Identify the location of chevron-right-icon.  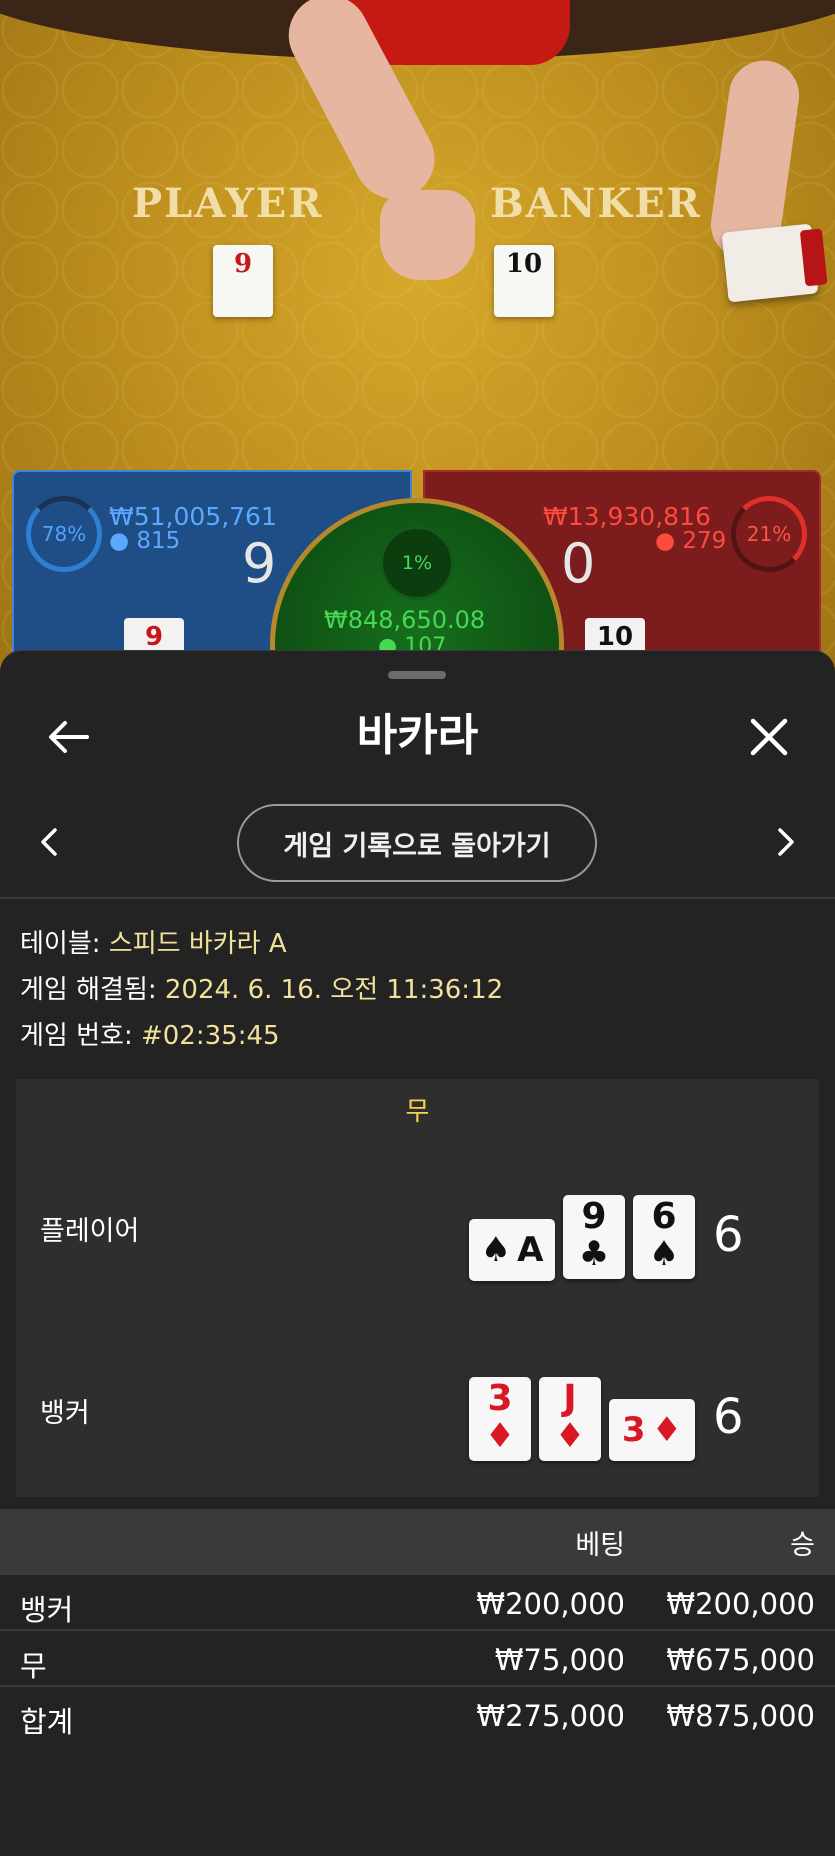
(786, 842).